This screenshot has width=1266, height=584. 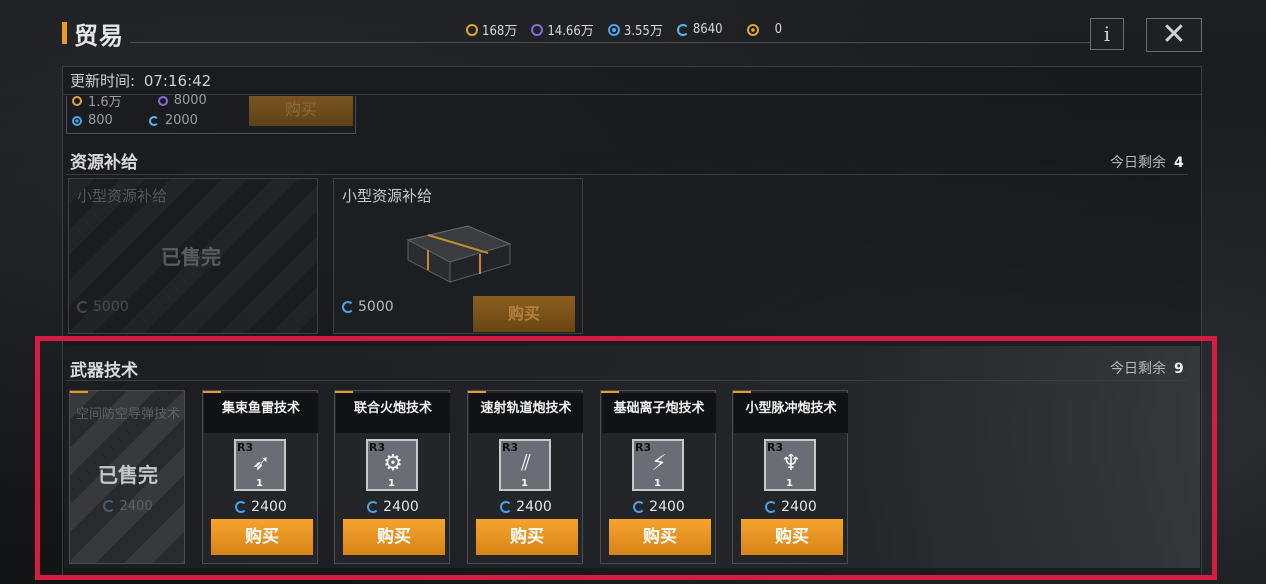 I want to click on update-divider, so click(x=632, y=94).